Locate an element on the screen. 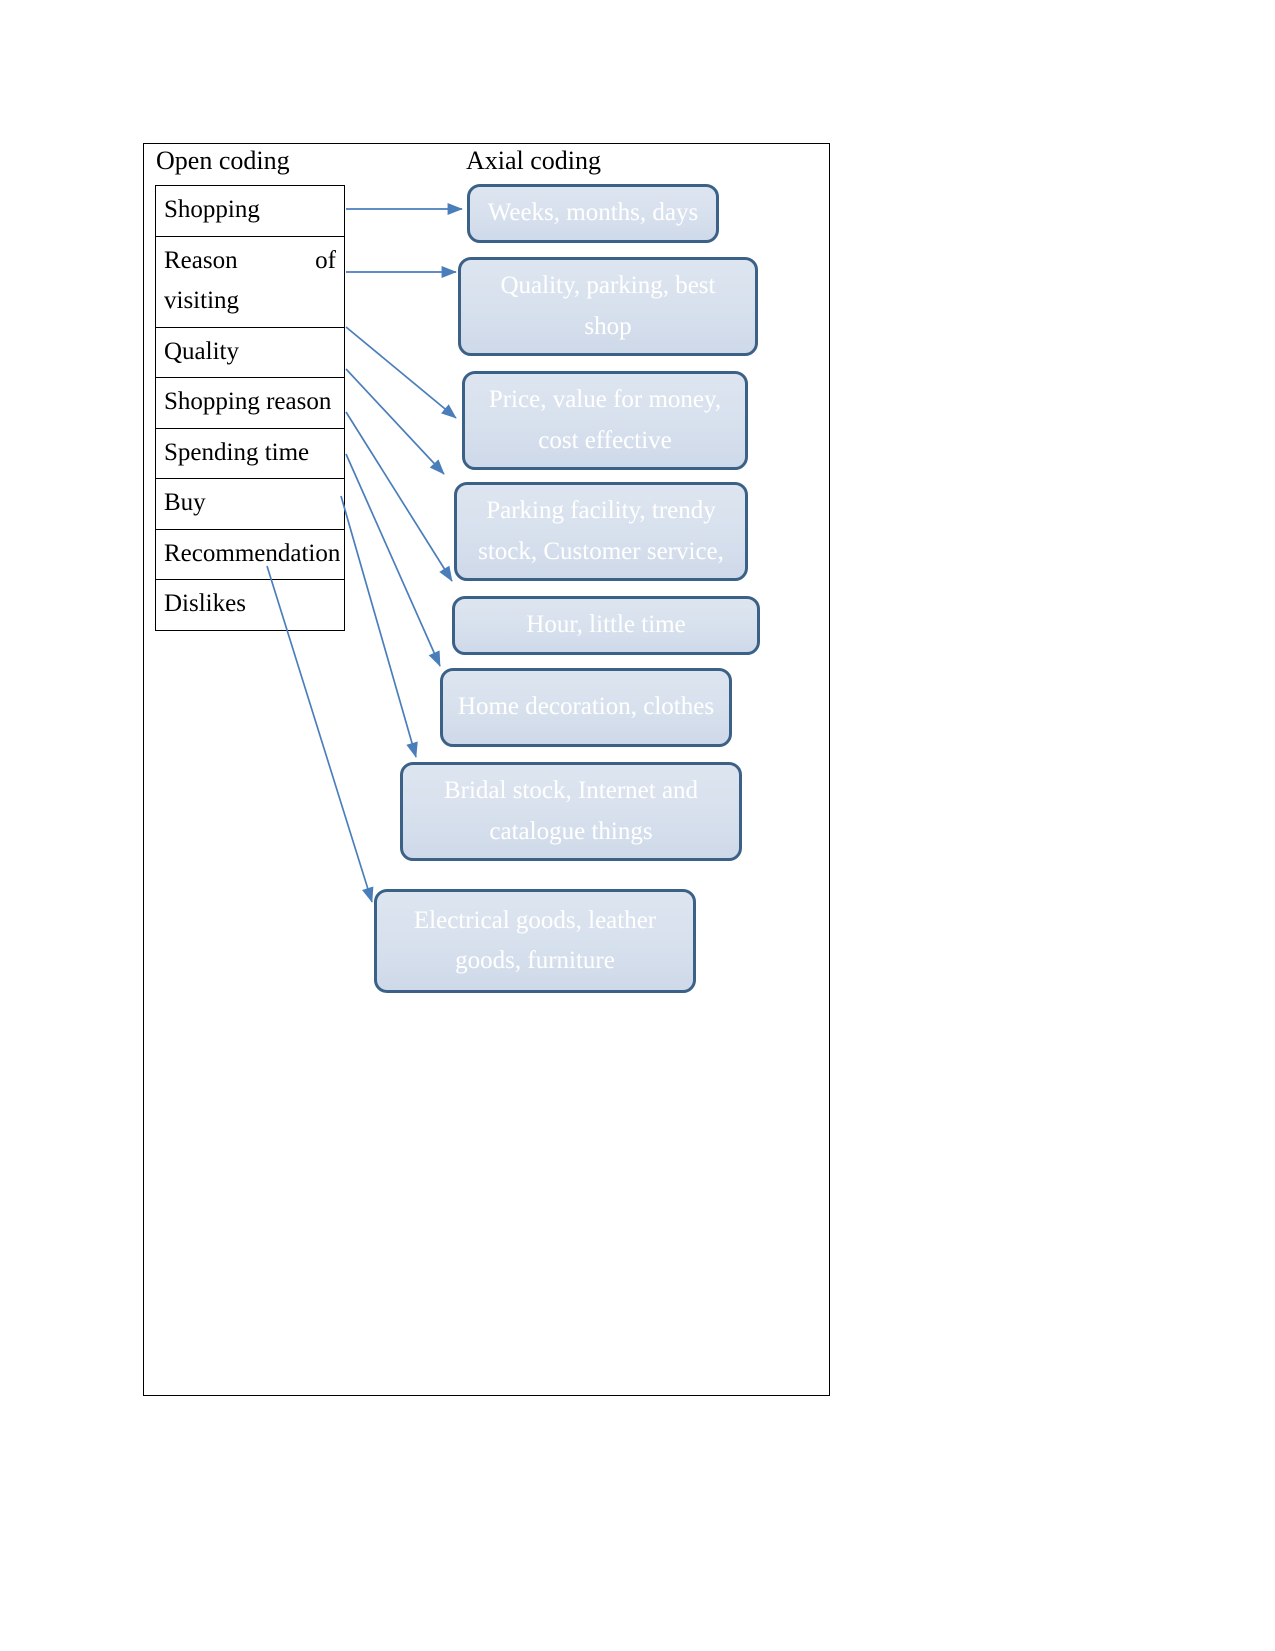 The height and width of the screenshot is (1651, 1275). axial-coding-heading: Axial coding is located at coordinates (534, 160).